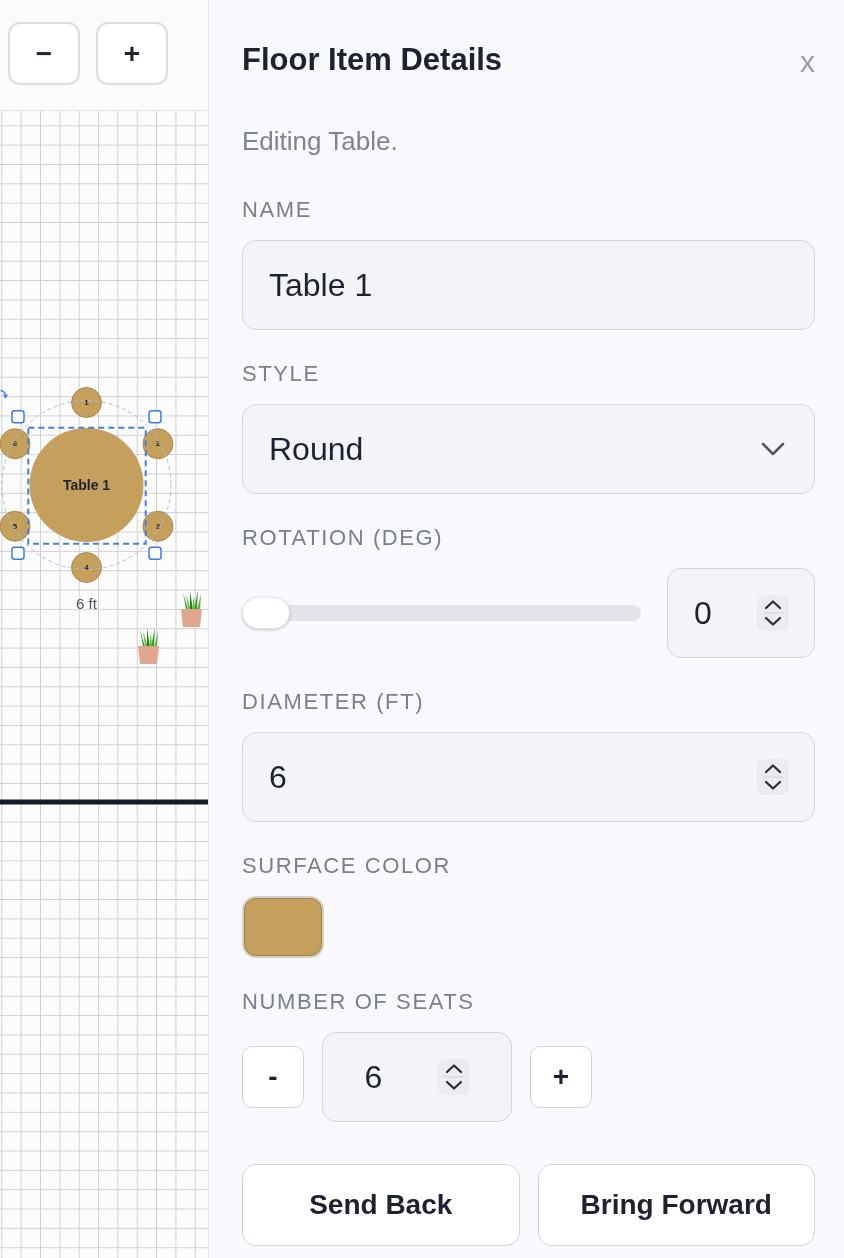  I want to click on slider-thumb, so click(266, 613).